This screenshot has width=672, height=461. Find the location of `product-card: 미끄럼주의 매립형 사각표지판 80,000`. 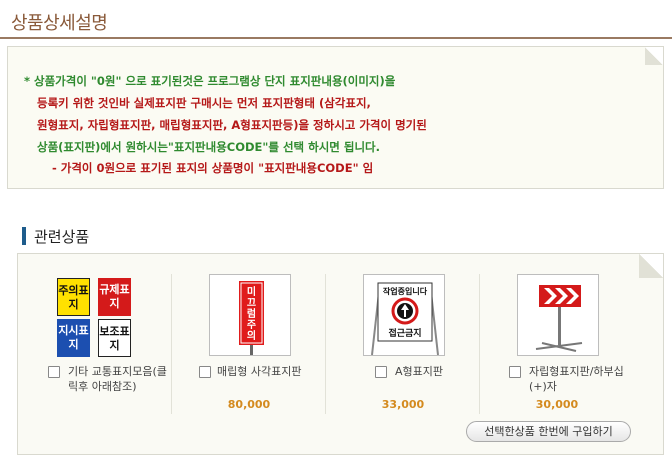

product-card: 미끄럼주의 매립형 사각표지판 80,000 is located at coordinates (249, 344).